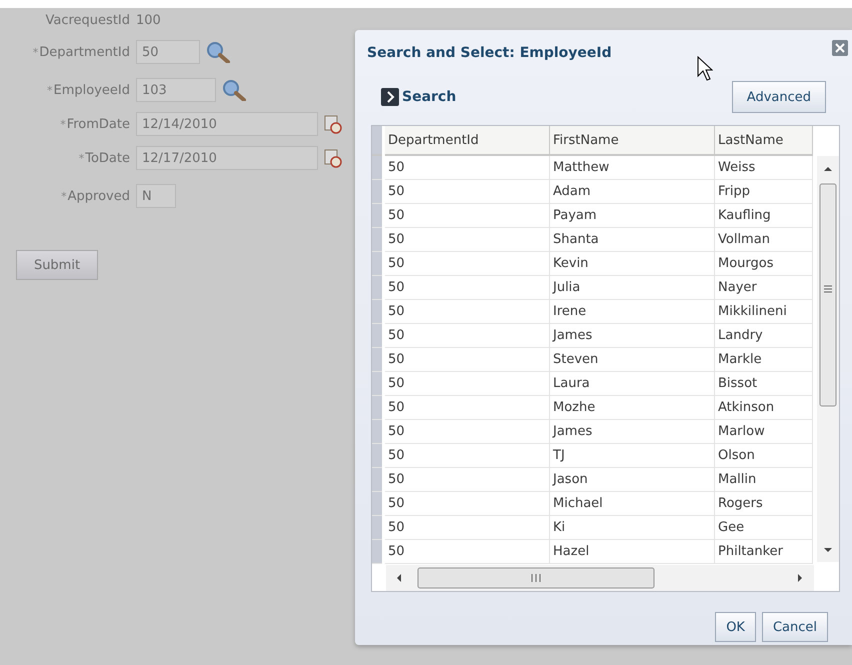 The width and height of the screenshot is (852, 665). I want to click on table-cell: Ki, so click(632, 528).